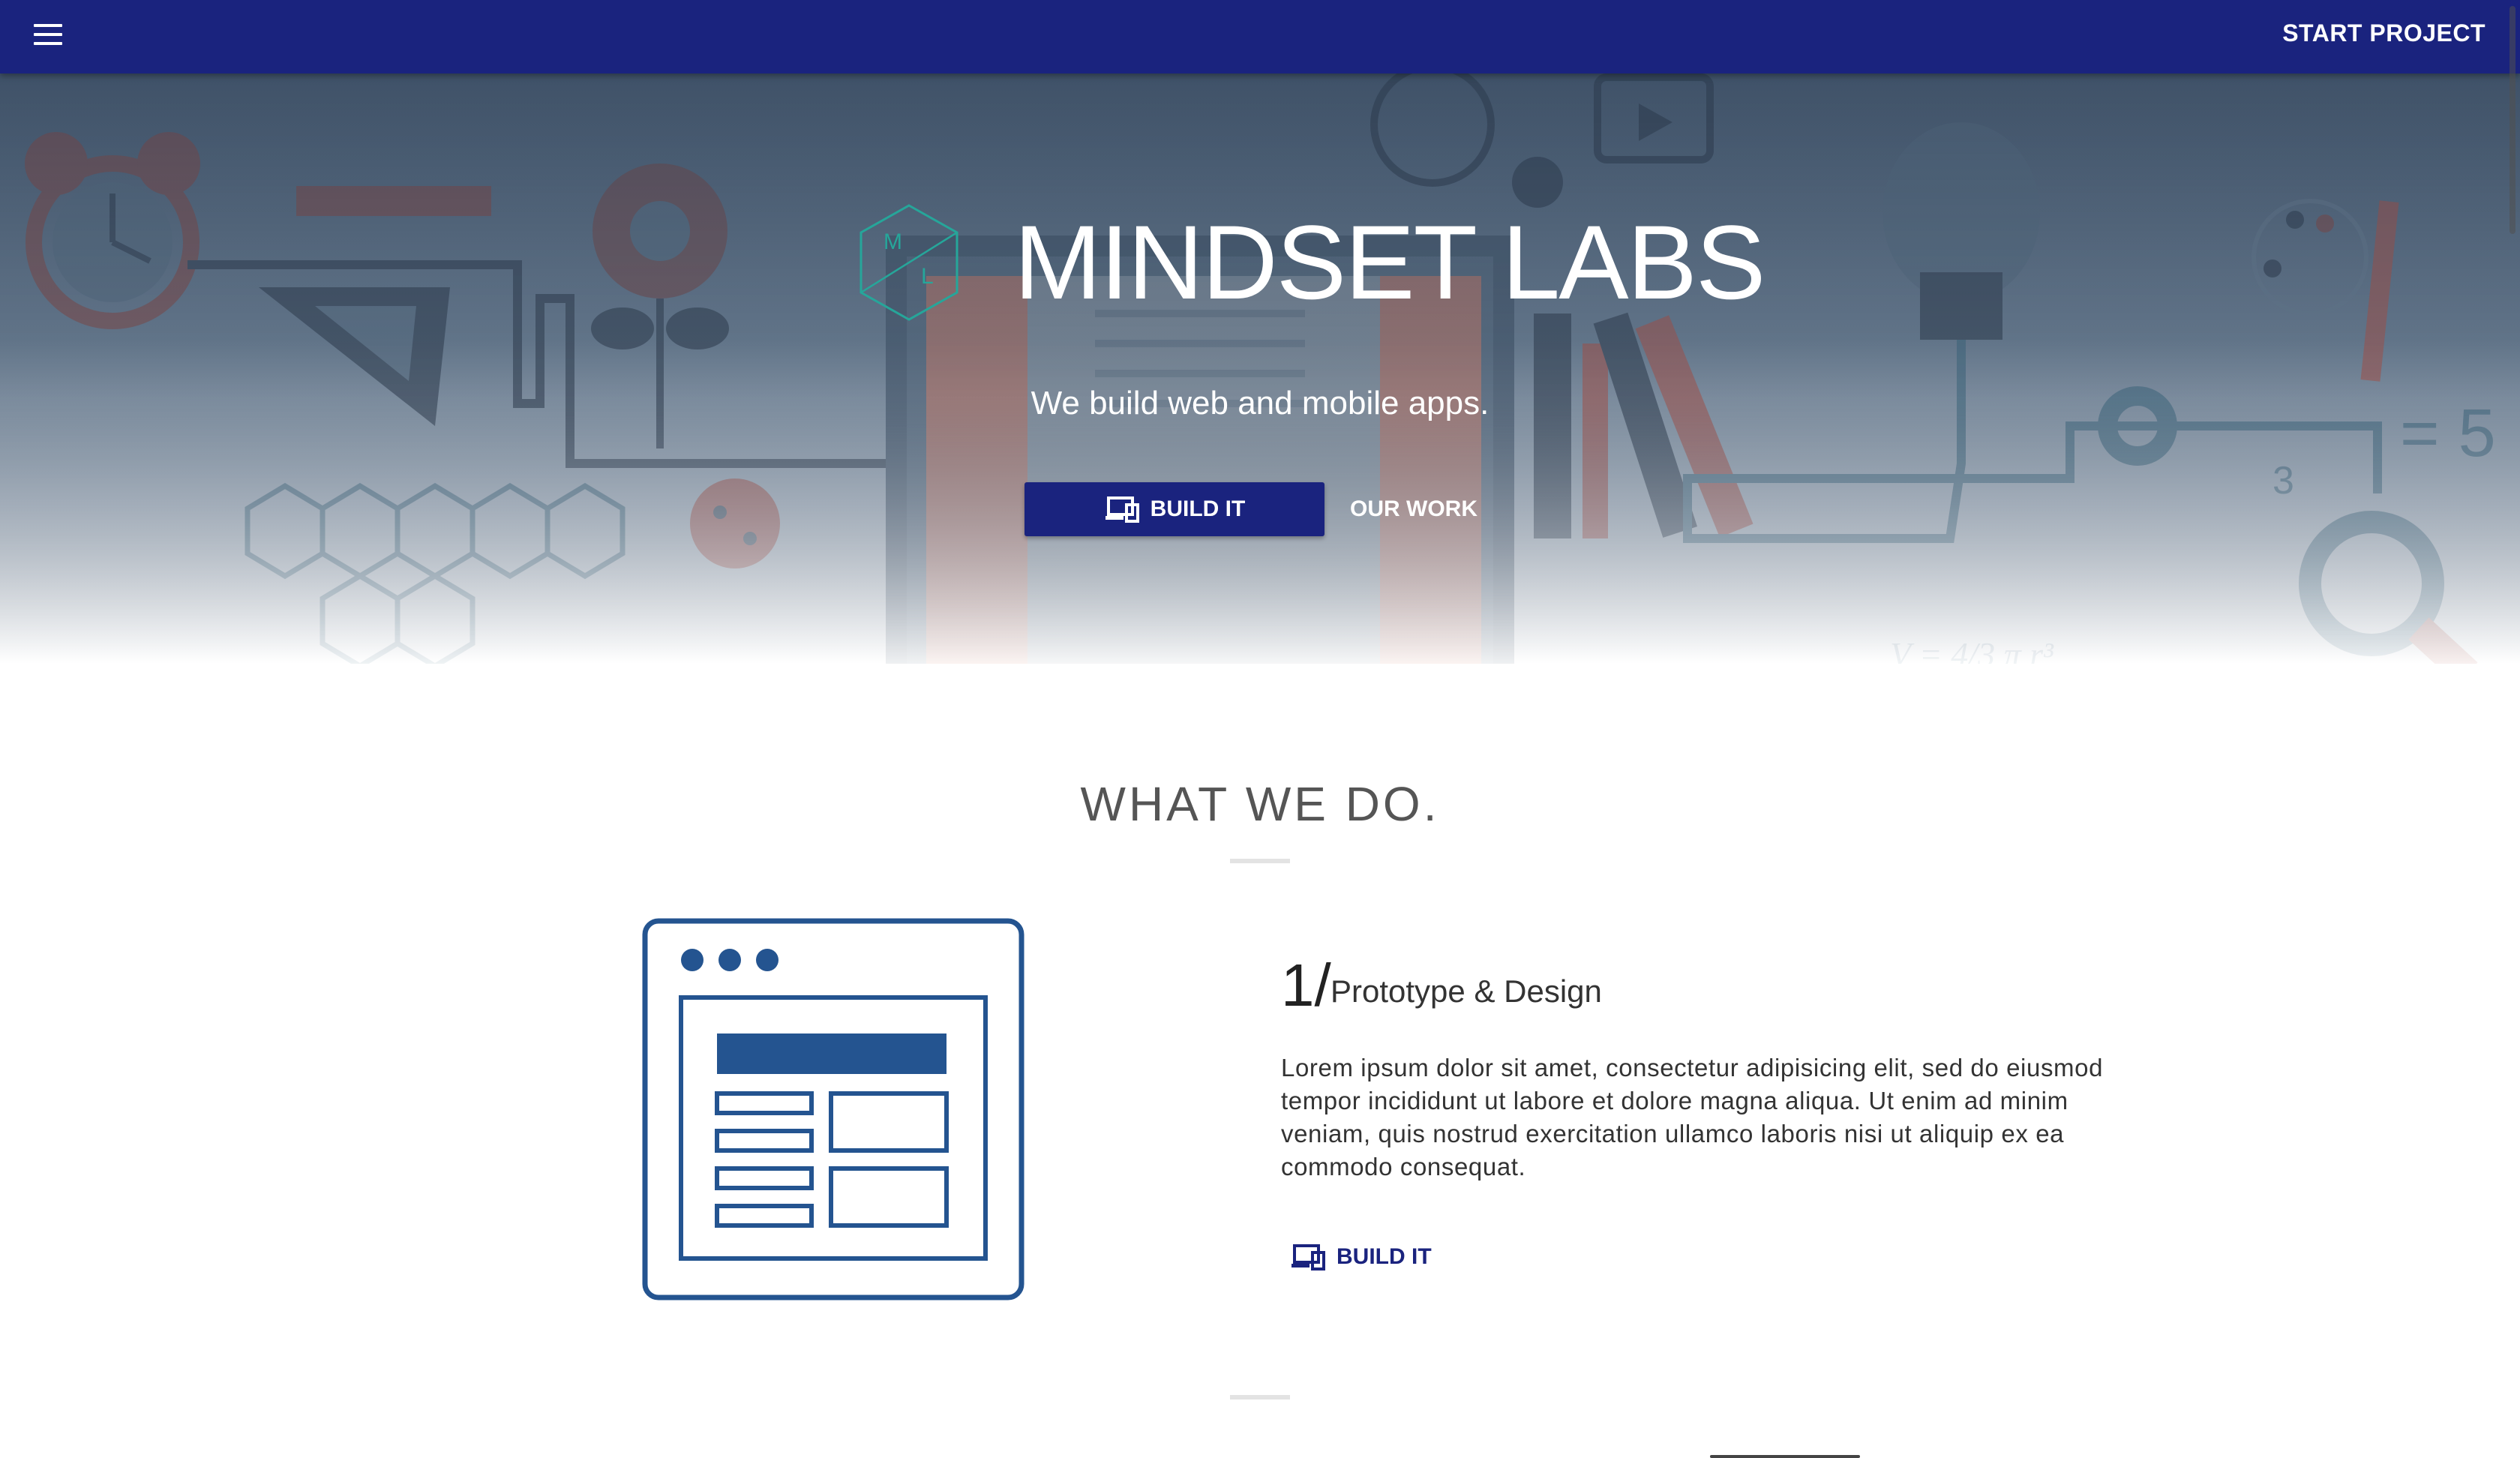  I want to click on our-work-button: OUR WORK, so click(1413, 509).